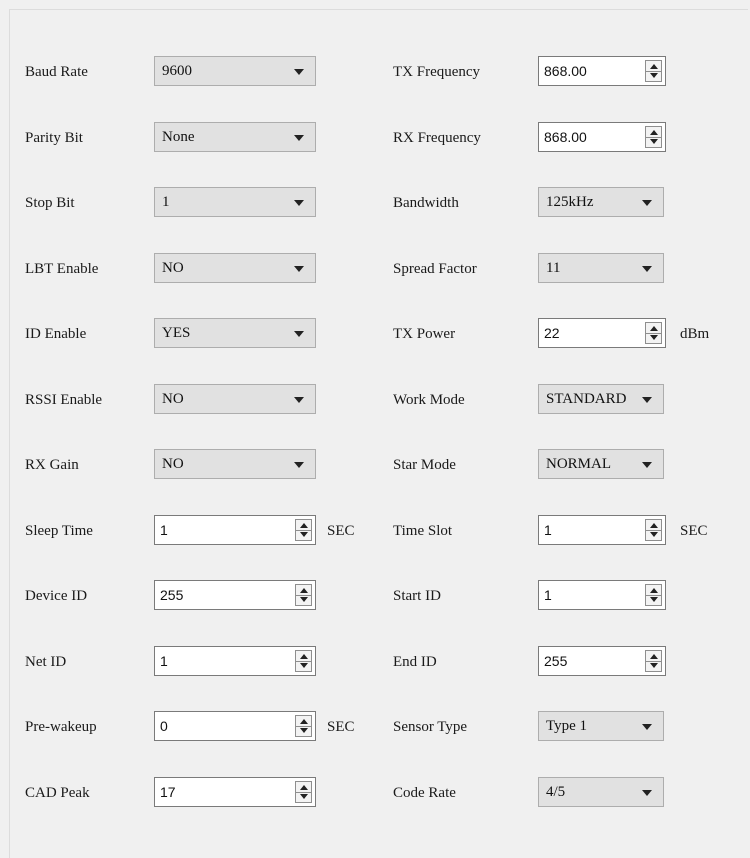  What do you see at coordinates (235, 529) in the screenshot?
I see `sleep-time-spinbox: 1` at bounding box center [235, 529].